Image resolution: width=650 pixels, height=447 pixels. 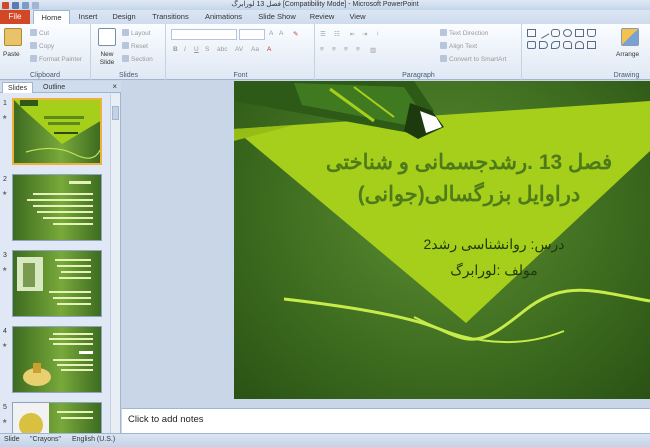 I want to click on align-right-icon: ≡, so click(x=346, y=49).